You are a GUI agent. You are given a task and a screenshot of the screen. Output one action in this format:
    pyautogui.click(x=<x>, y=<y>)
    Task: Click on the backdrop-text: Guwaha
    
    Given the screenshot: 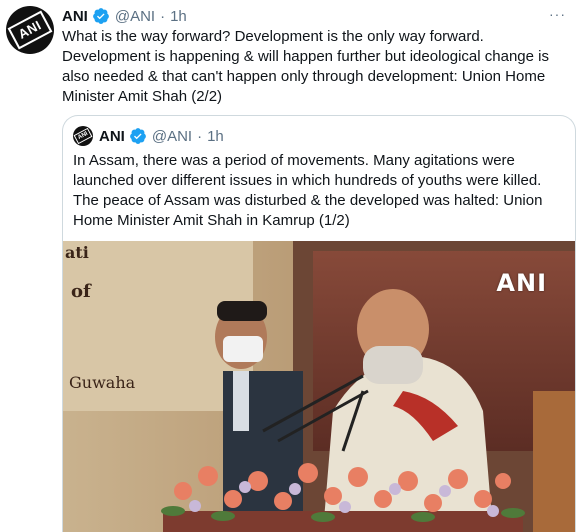 What is the action you would take?
    pyautogui.click(x=102, y=382)
    